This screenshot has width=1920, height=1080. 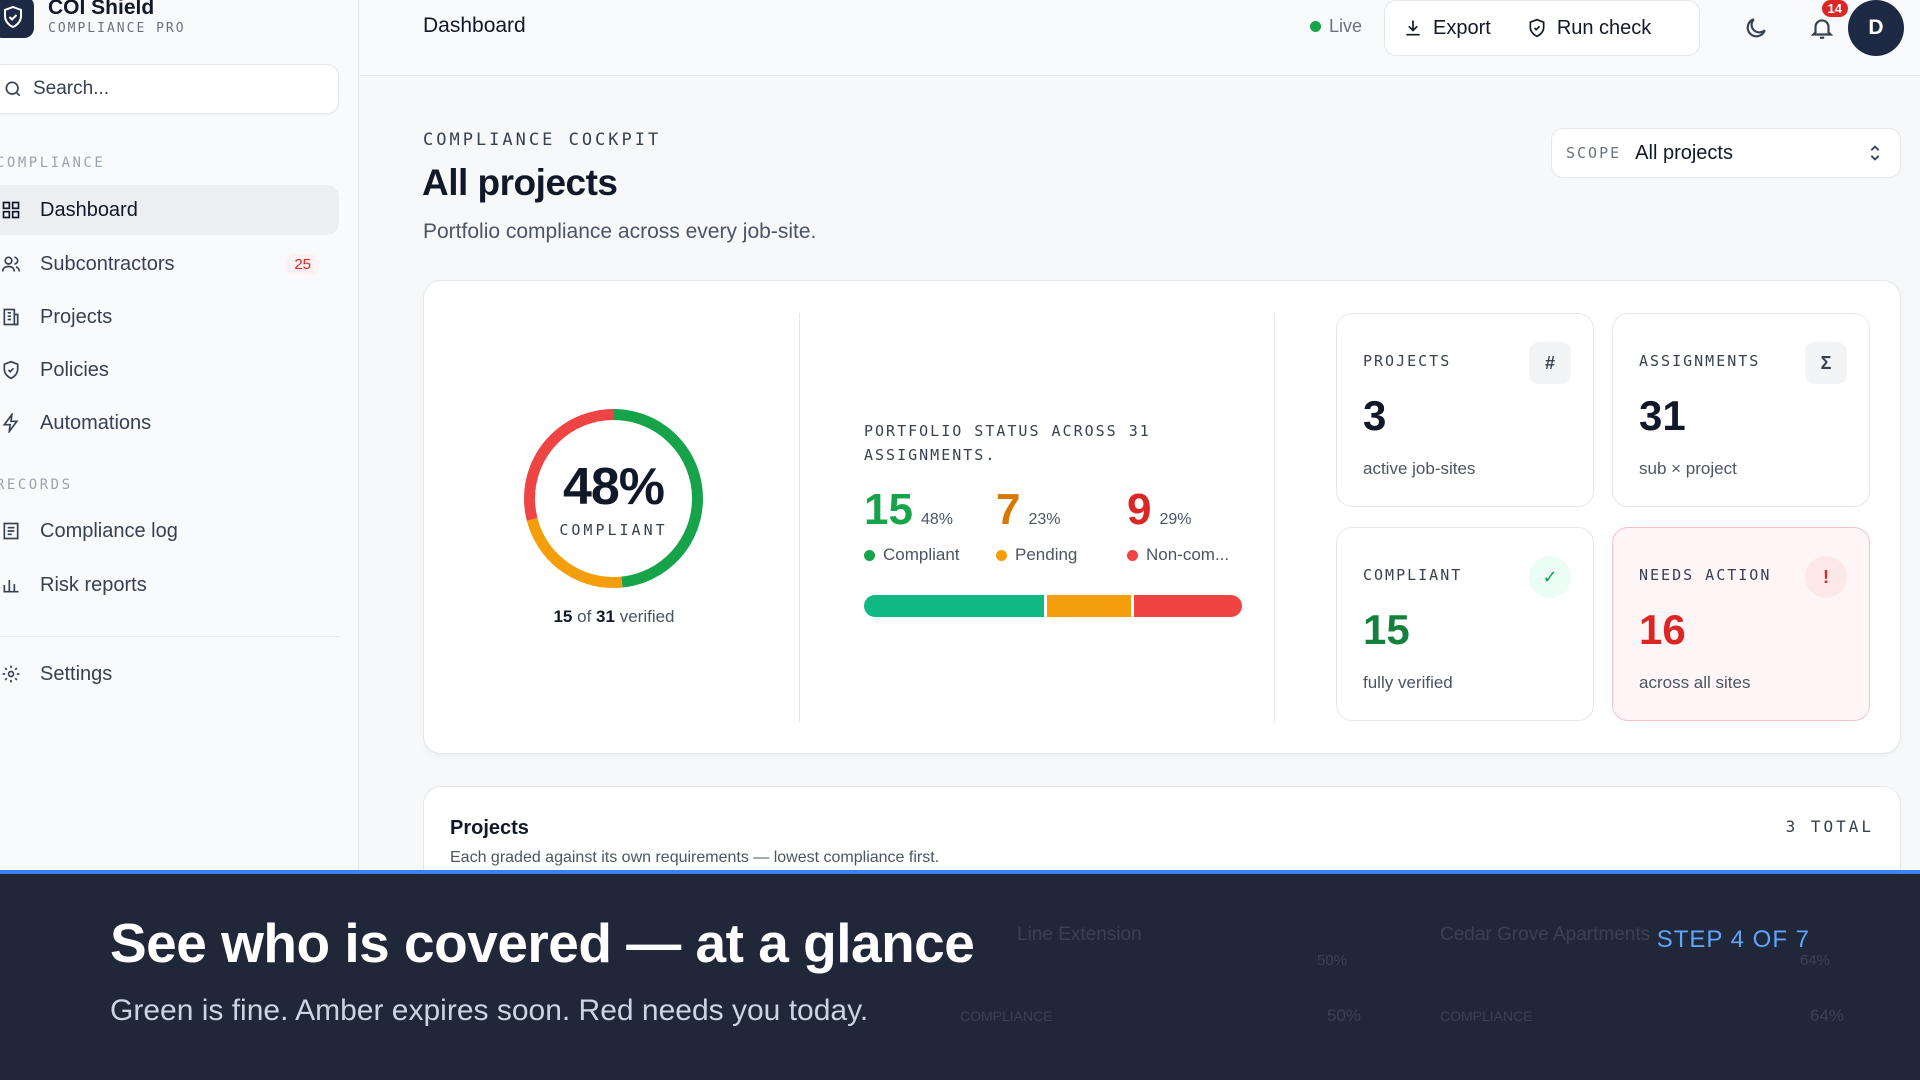 I want to click on stat-noncompliant-pct: 29%, so click(x=1175, y=519).